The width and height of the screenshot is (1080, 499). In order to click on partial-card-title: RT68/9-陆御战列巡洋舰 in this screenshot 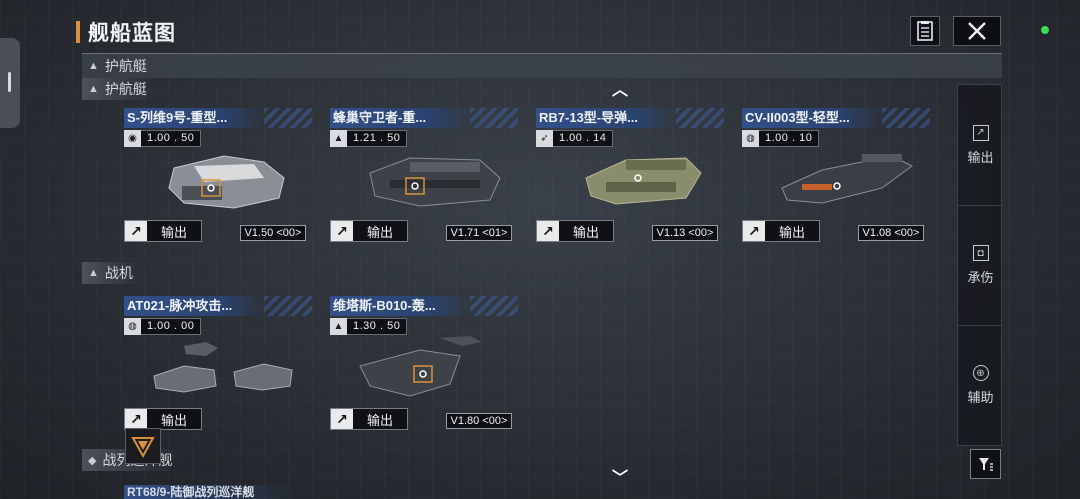, I will do `click(209, 492)`.